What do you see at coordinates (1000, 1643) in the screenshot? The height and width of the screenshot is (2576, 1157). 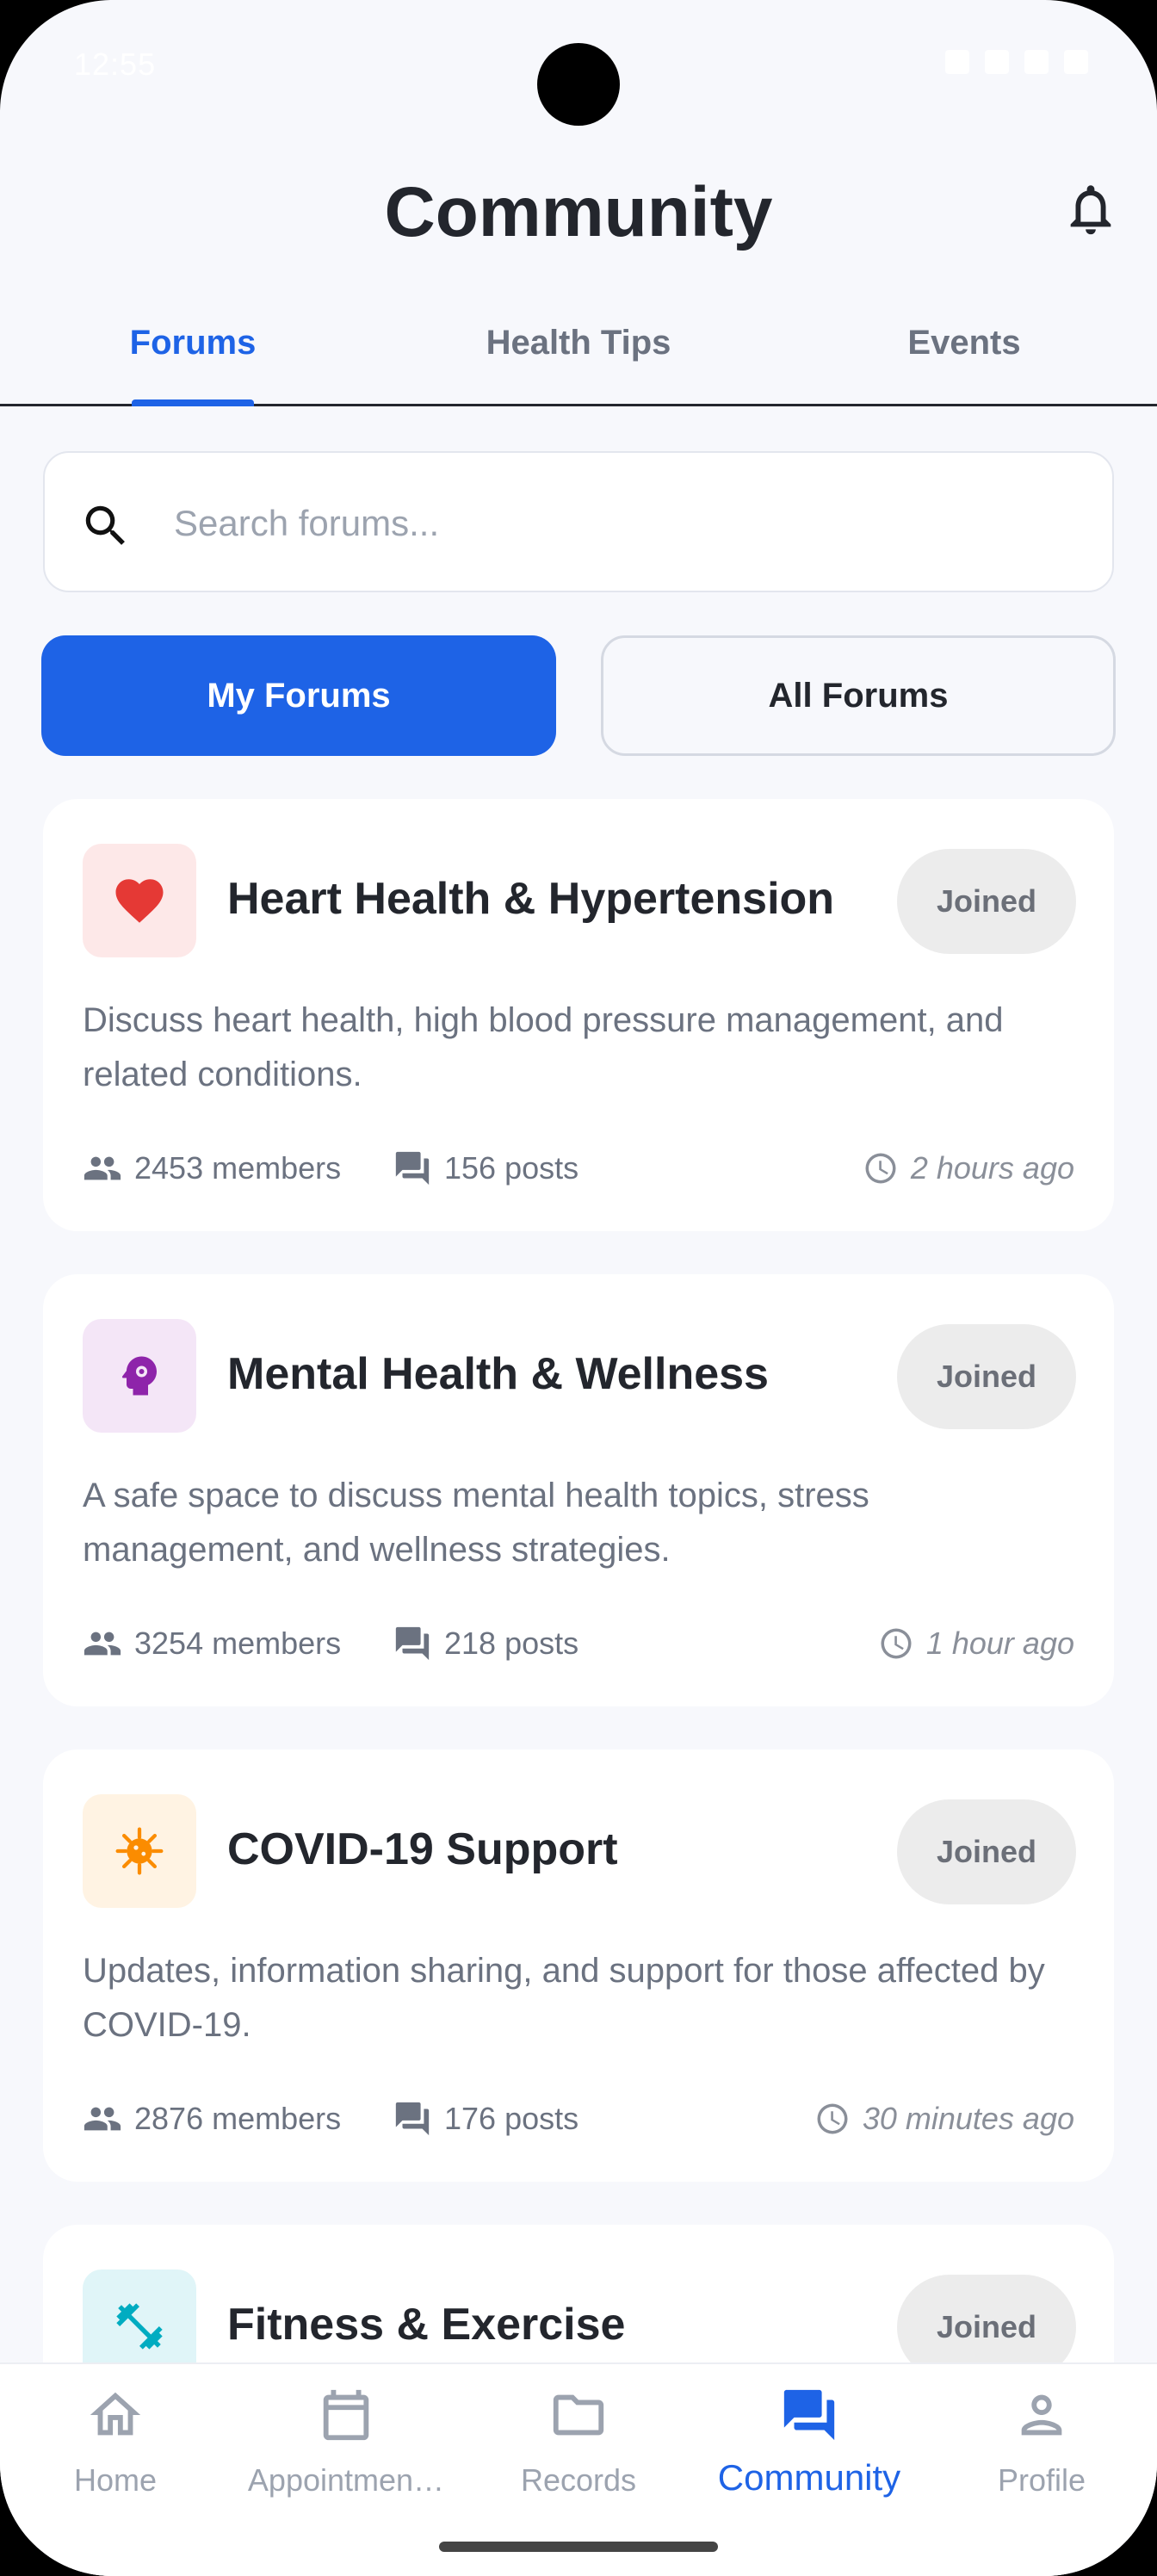 I see `last-active-label: 1 hour ago` at bounding box center [1000, 1643].